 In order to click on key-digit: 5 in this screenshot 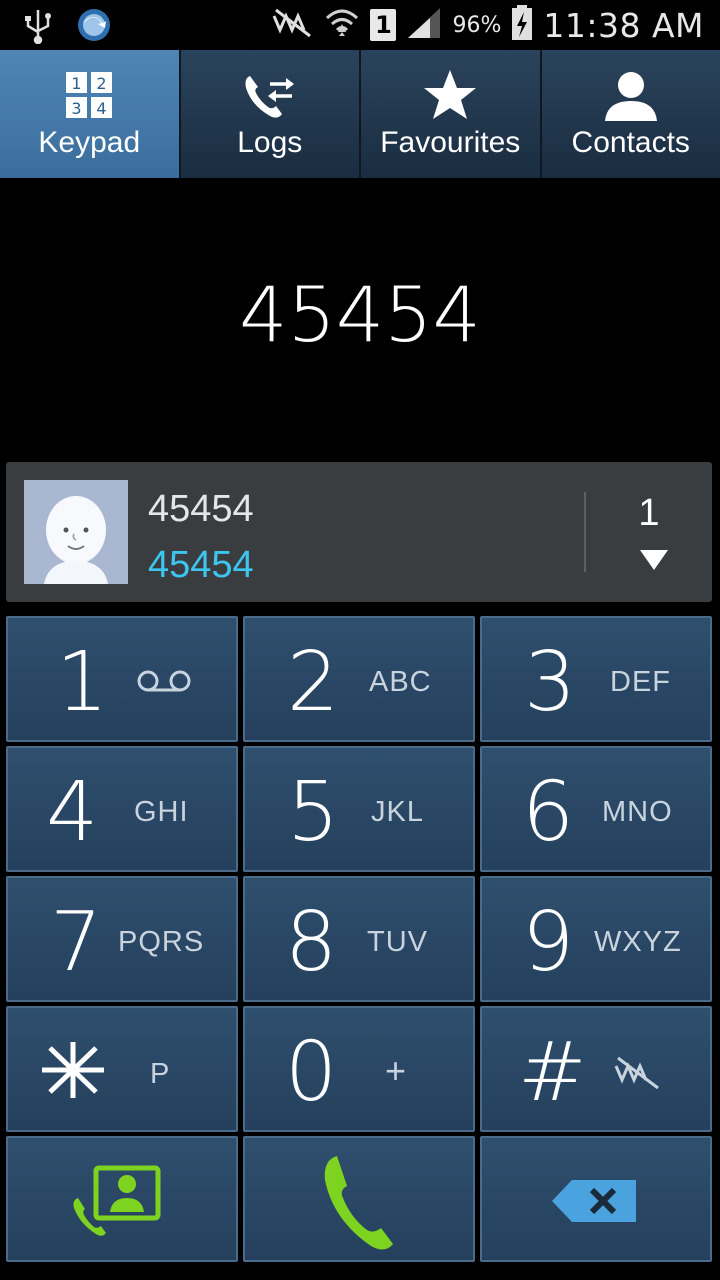, I will do `click(313, 812)`.